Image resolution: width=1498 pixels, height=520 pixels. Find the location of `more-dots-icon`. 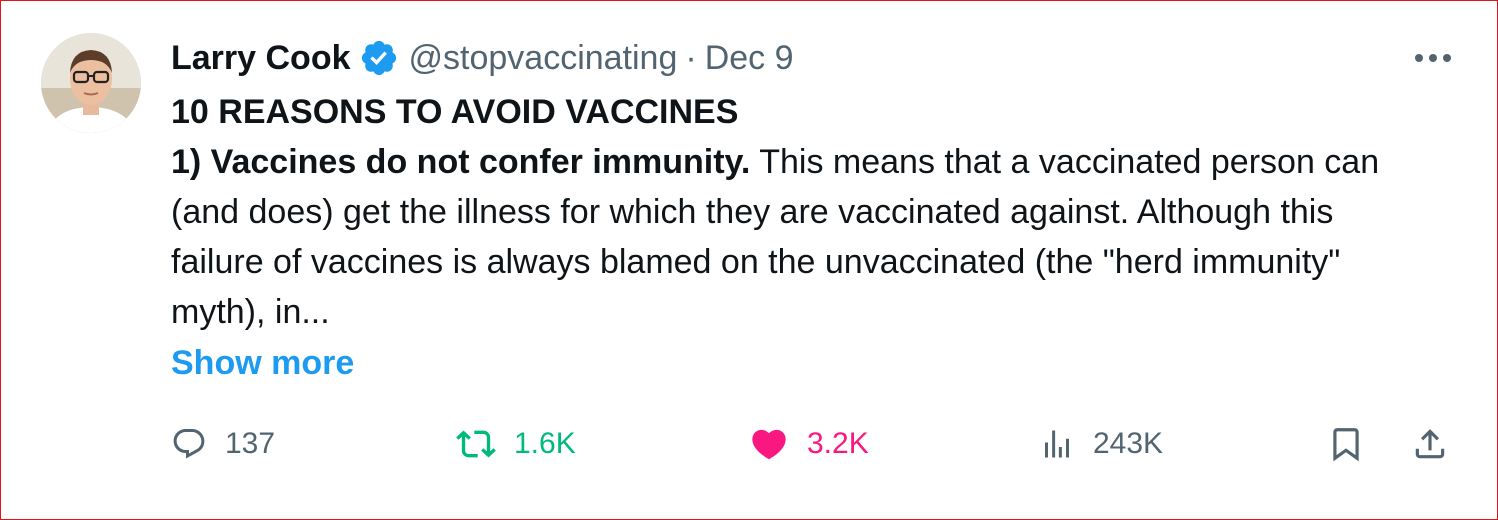

more-dots-icon is located at coordinates (1433, 58).